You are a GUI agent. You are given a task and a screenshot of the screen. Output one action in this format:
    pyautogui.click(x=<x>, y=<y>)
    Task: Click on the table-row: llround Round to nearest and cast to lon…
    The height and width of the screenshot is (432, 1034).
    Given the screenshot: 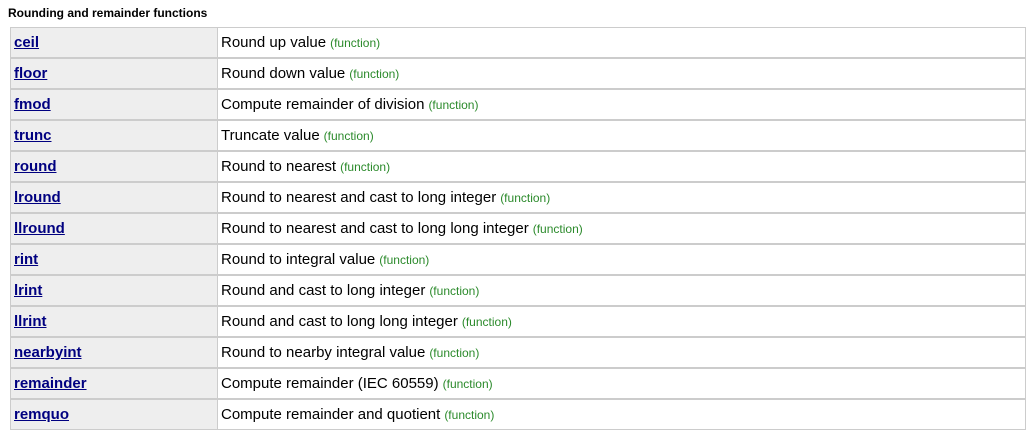 What is the action you would take?
    pyautogui.click(x=518, y=228)
    